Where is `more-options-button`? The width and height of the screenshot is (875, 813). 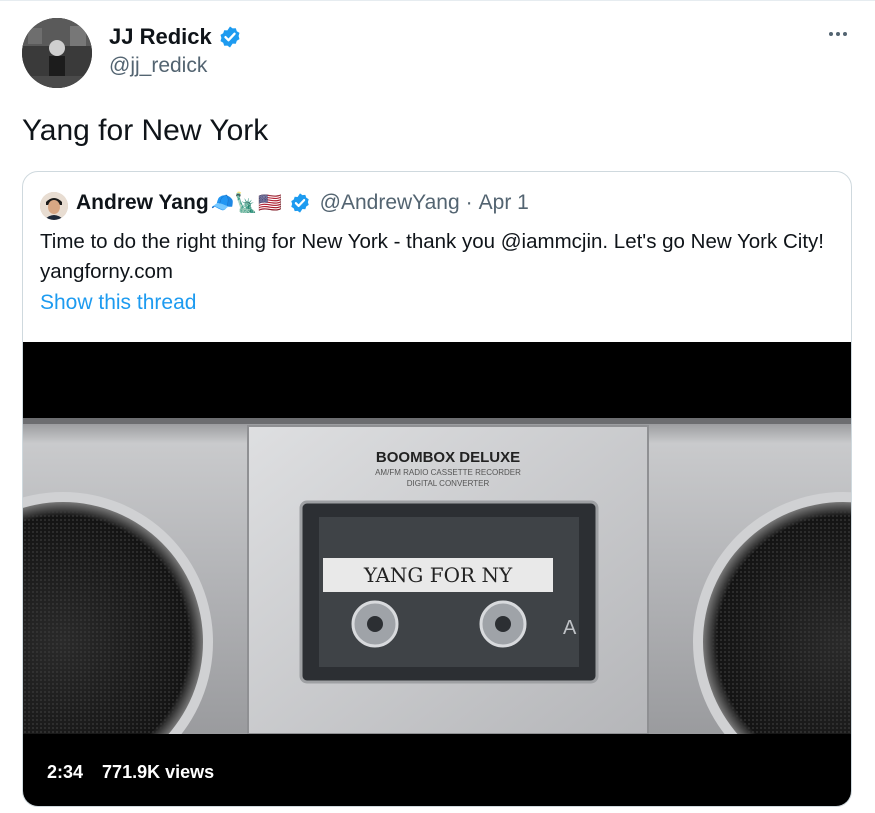
more-options-button is located at coordinates (838, 34).